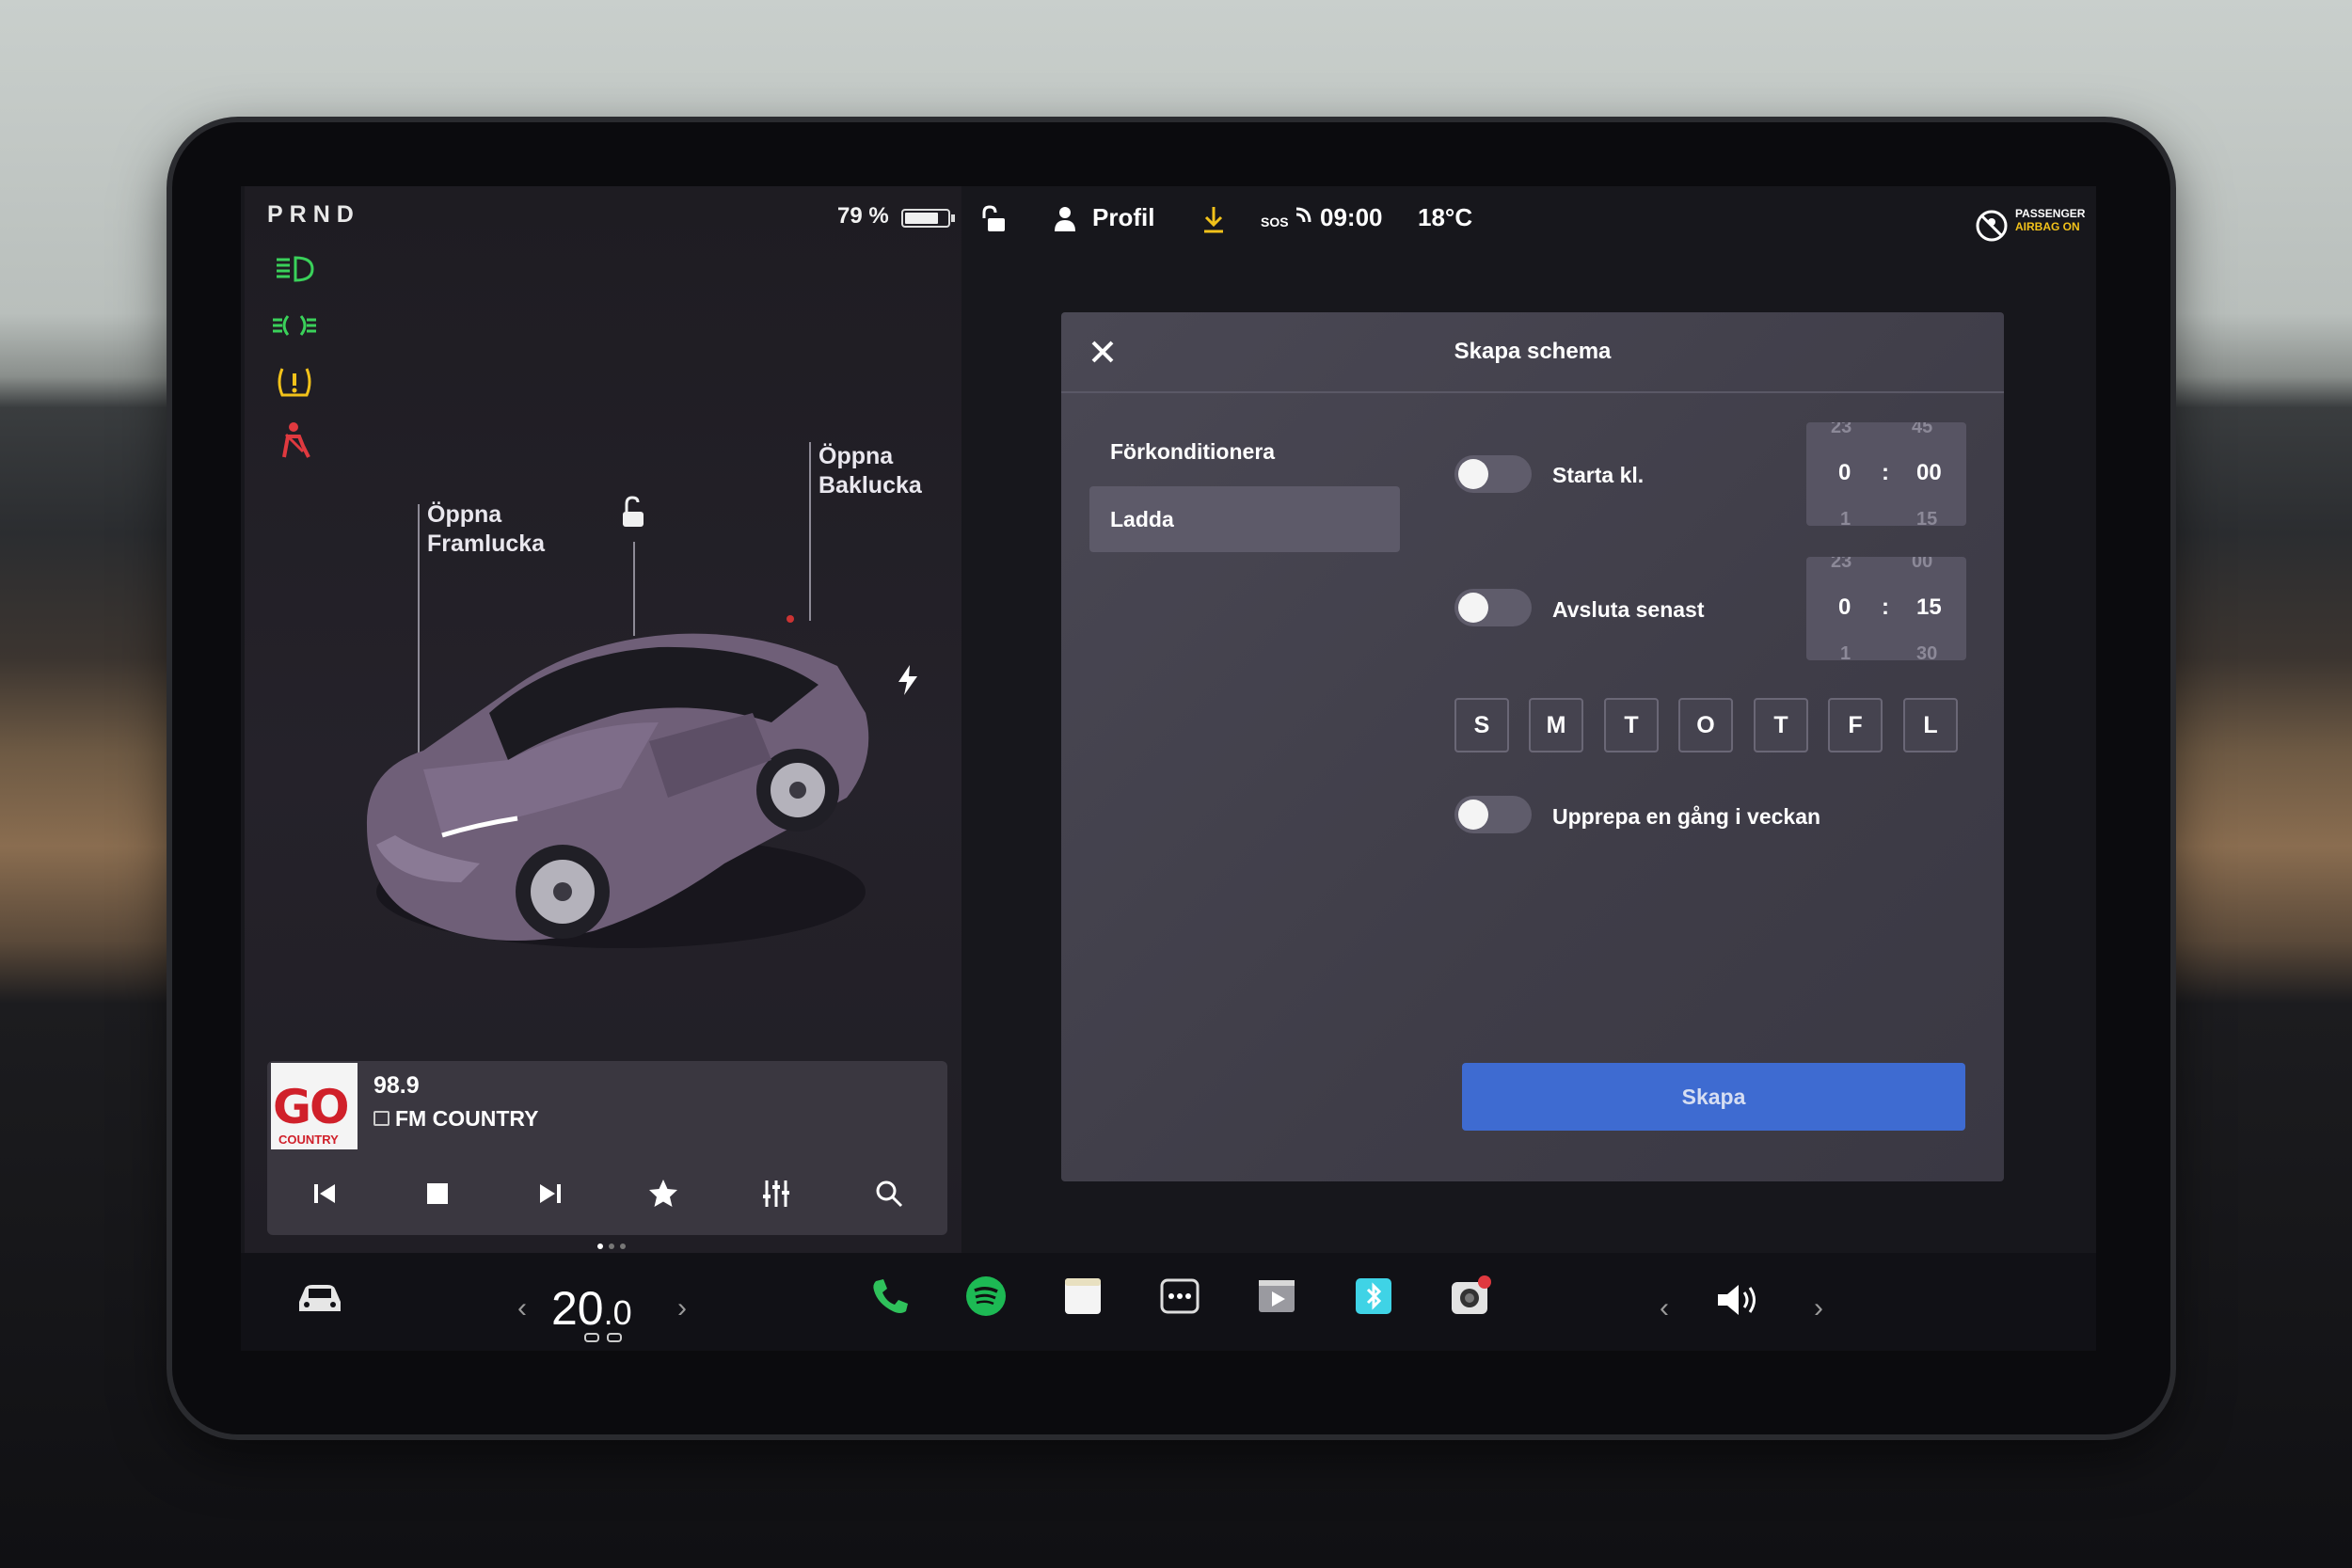 This screenshot has width=2352, height=1568. What do you see at coordinates (1929, 473) in the screenshot?
I see `start-minute: 00` at bounding box center [1929, 473].